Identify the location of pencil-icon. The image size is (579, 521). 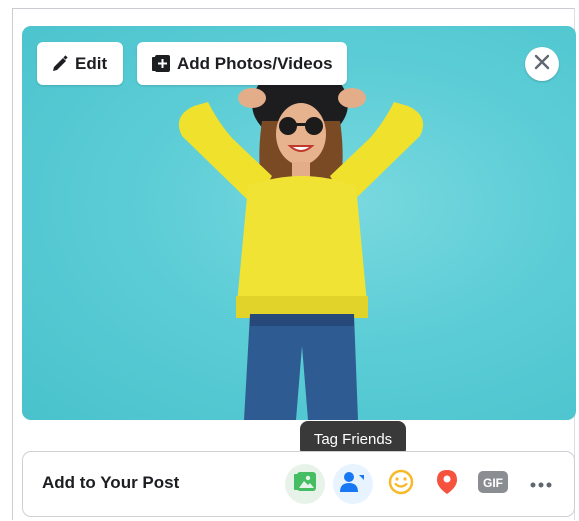
(60, 63).